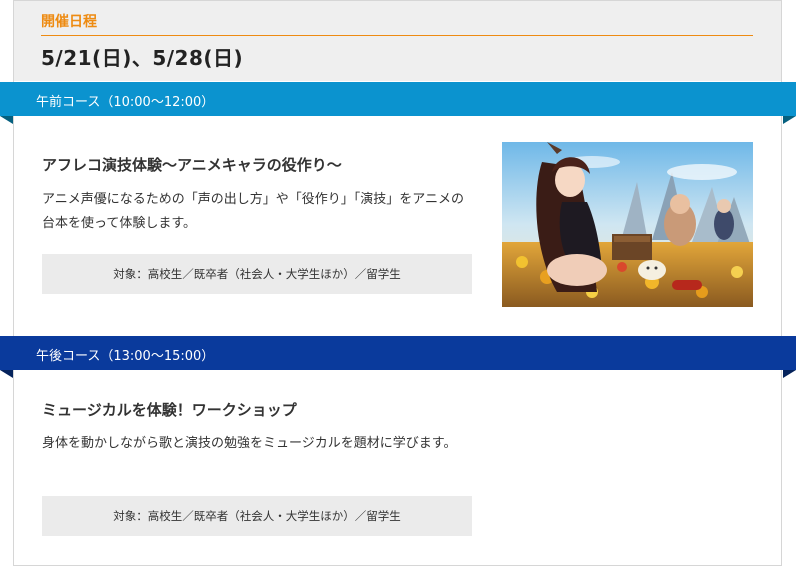 The width and height of the screenshot is (796, 568). Describe the element at coordinates (169, 410) in the screenshot. I see `afternoon-course-title: ミュージカルを体験！ワークショップ` at that location.